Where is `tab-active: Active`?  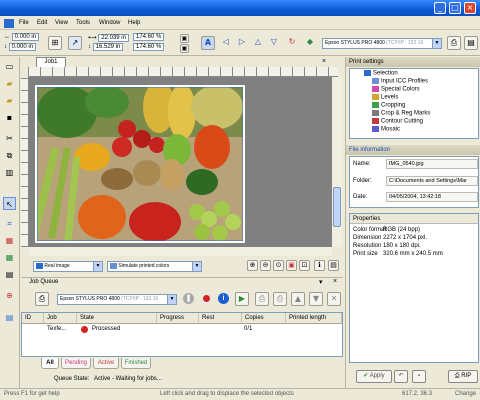
tab-active: Active is located at coordinates (106, 363).